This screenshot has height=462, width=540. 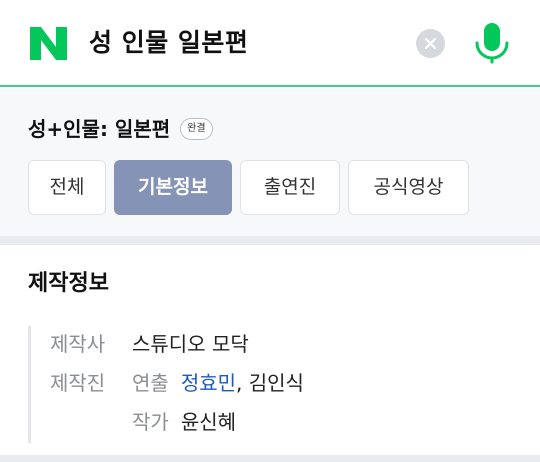 What do you see at coordinates (68, 283) in the screenshot?
I see `section-title: 제작정보` at bounding box center [68, 283].